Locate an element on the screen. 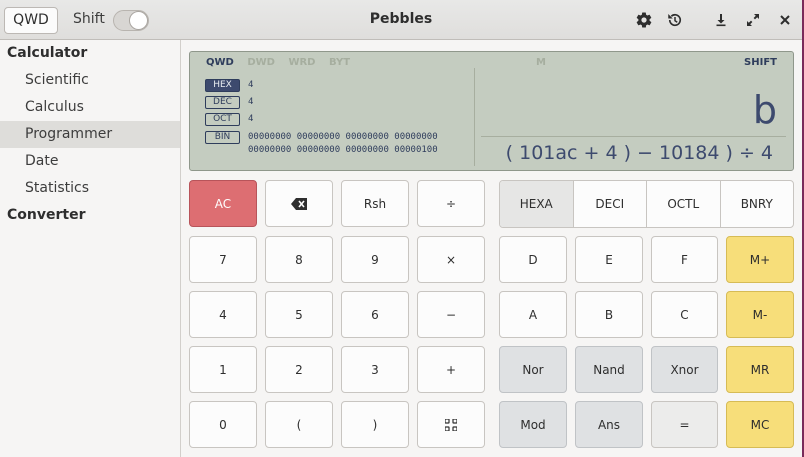 The image size is (804, 457). key-3: 3 is located at coordinates (375, 369).